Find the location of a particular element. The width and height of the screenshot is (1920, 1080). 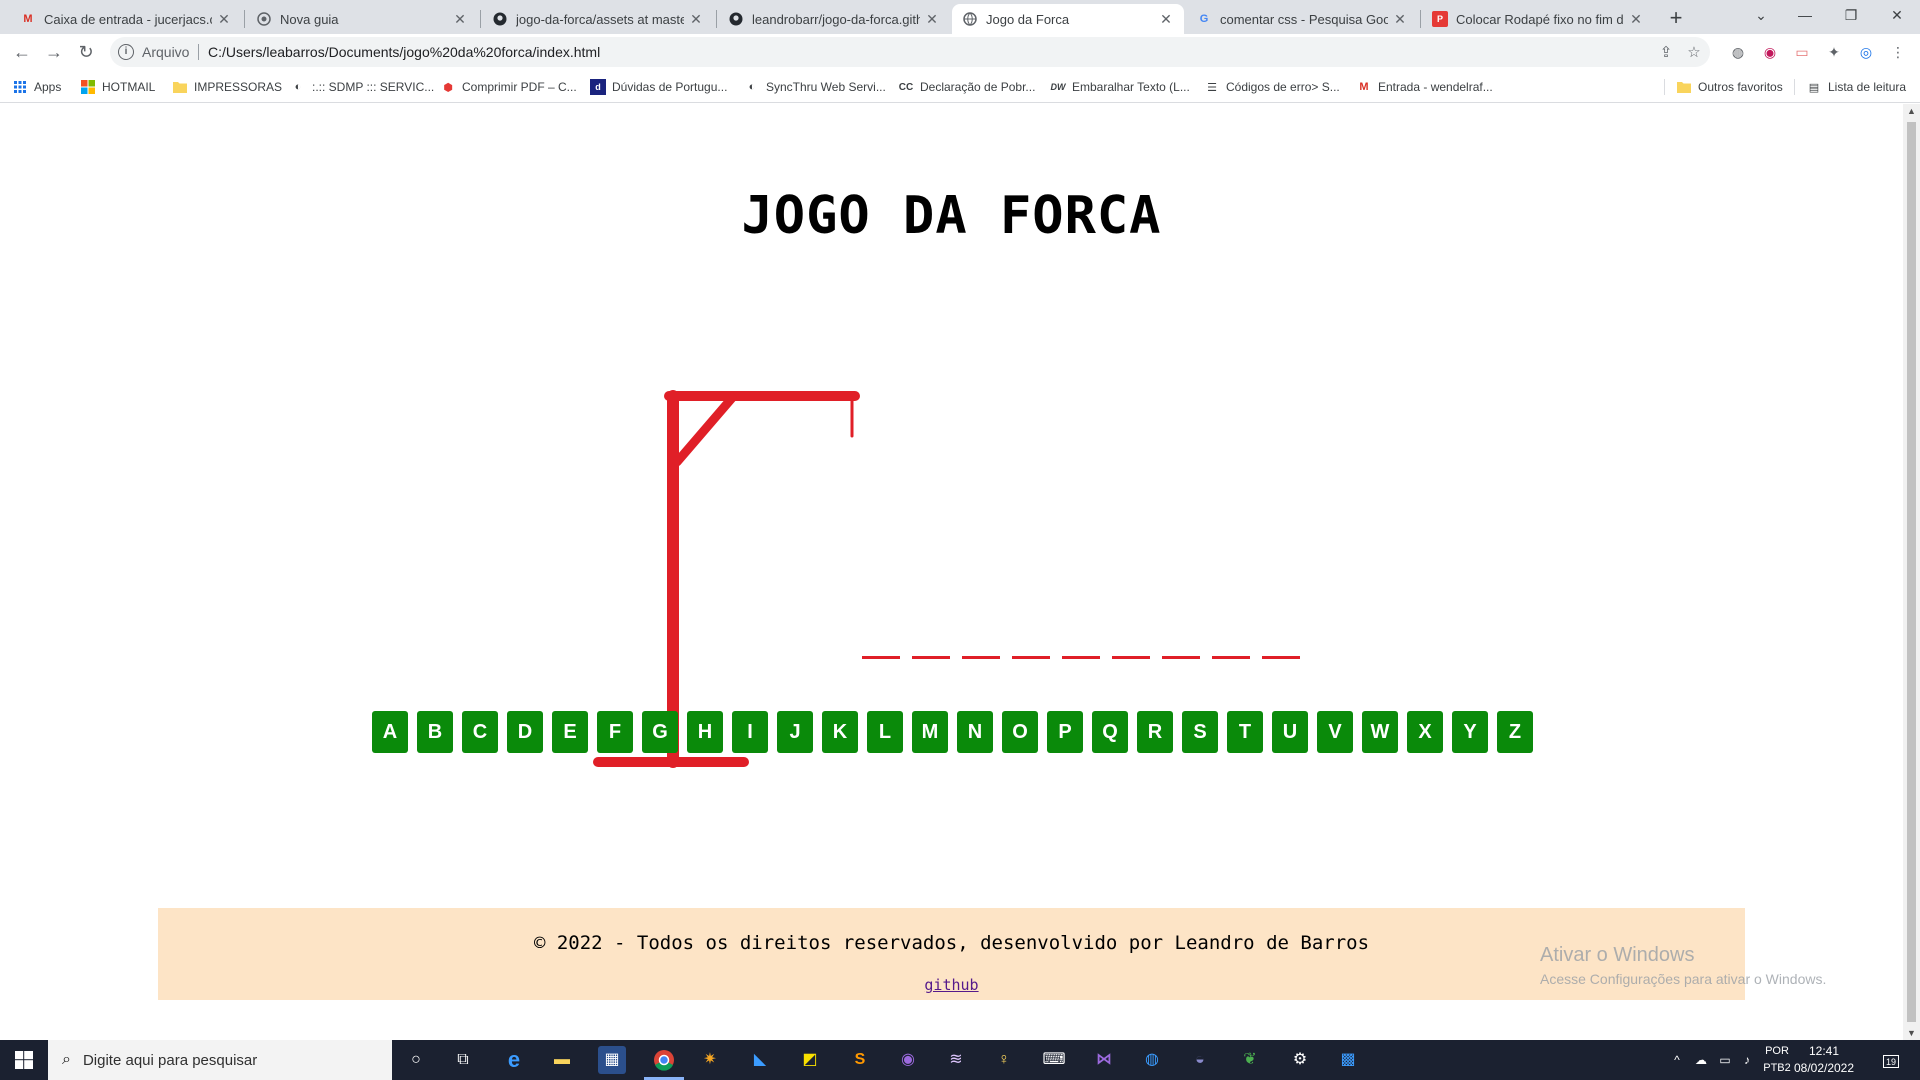

terminal-icon: ⌨ is located at coordinates (1054, 1060).